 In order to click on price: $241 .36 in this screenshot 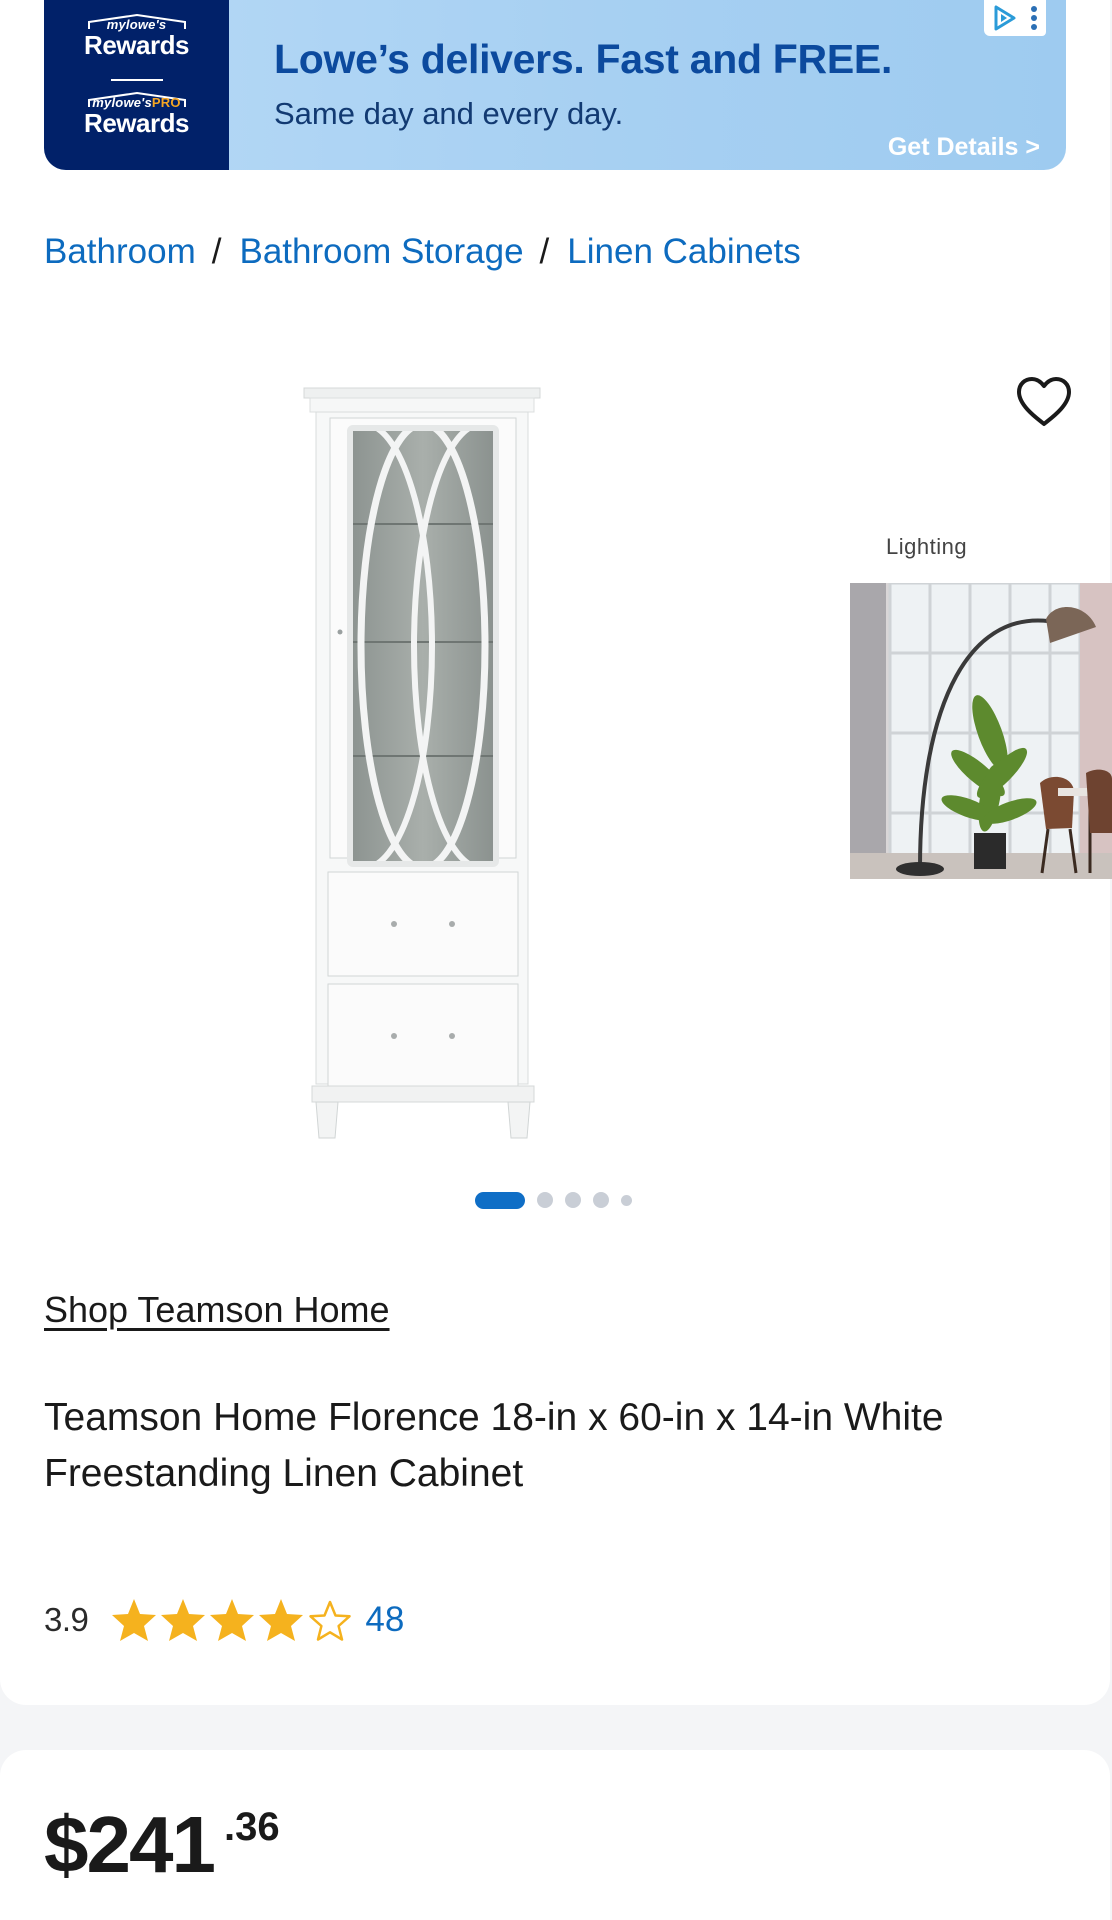, I will do `click(162, 1845)`.